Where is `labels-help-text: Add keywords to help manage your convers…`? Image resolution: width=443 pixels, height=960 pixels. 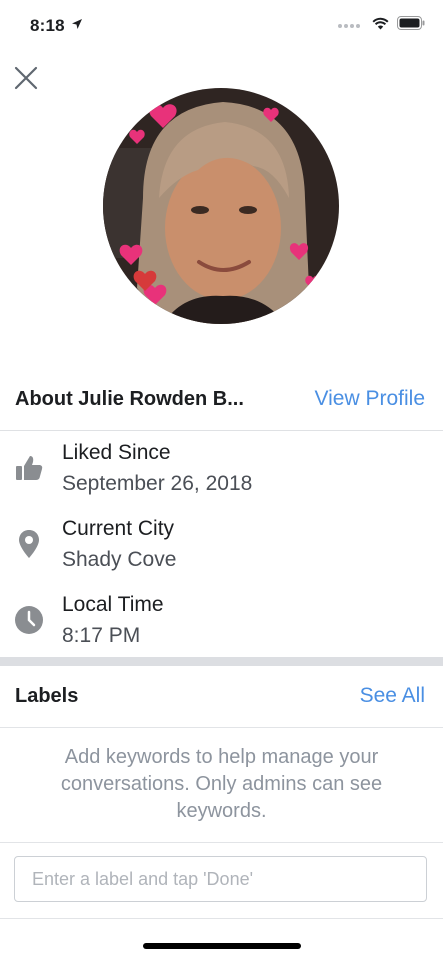
labels-help-text: Add keywords to help manage your convers… is located at coordinates (221, 784).